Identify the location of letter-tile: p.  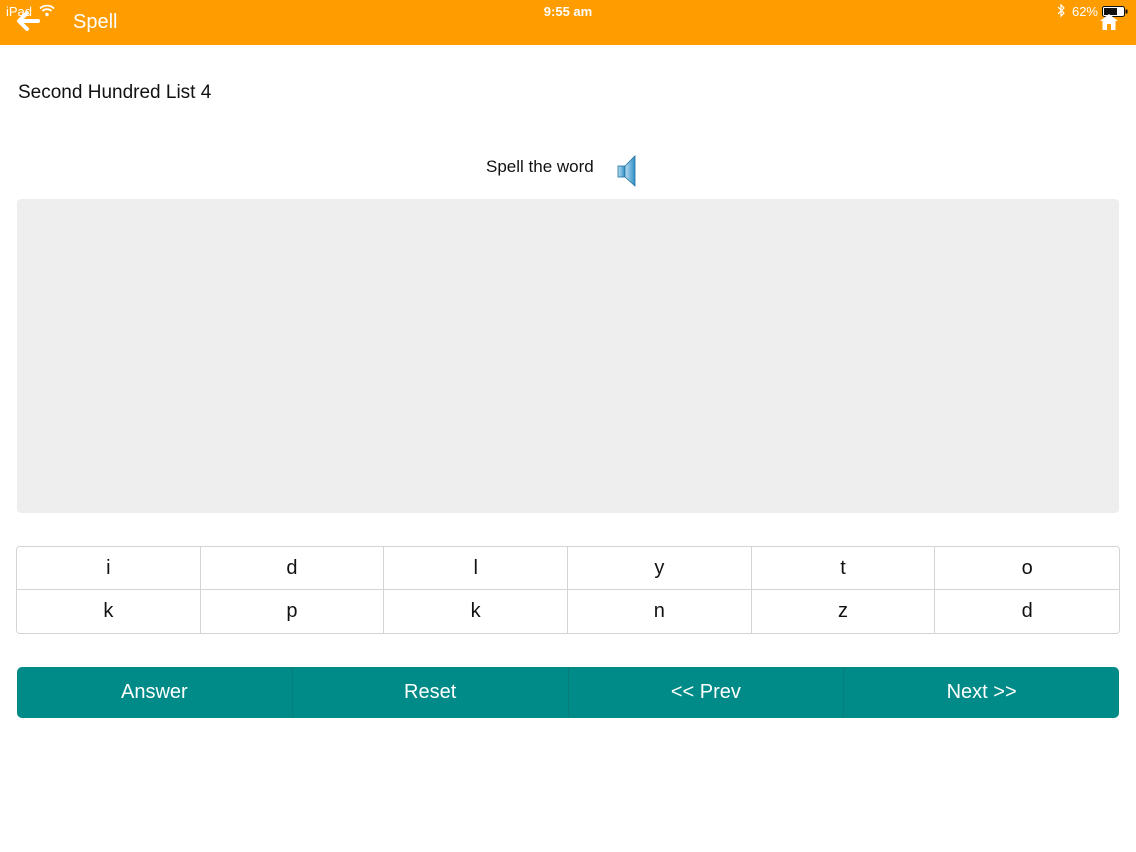
(292, 611).